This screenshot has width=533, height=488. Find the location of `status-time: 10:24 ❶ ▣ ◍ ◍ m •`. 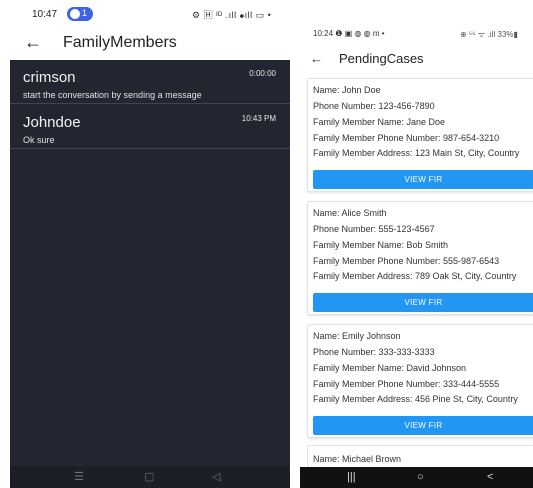

status-time: 10:24 ❶ ▣ ◍ ◍ m • is located at coordinates (349, 33).